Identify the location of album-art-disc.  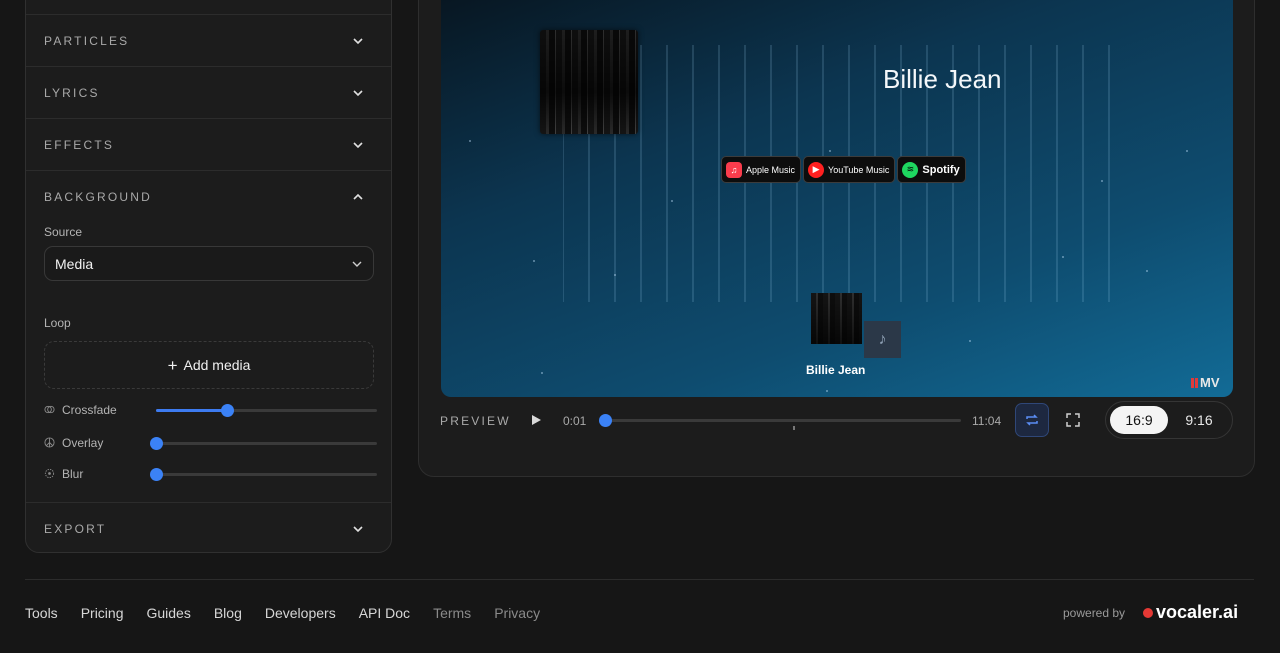
(617, 82).